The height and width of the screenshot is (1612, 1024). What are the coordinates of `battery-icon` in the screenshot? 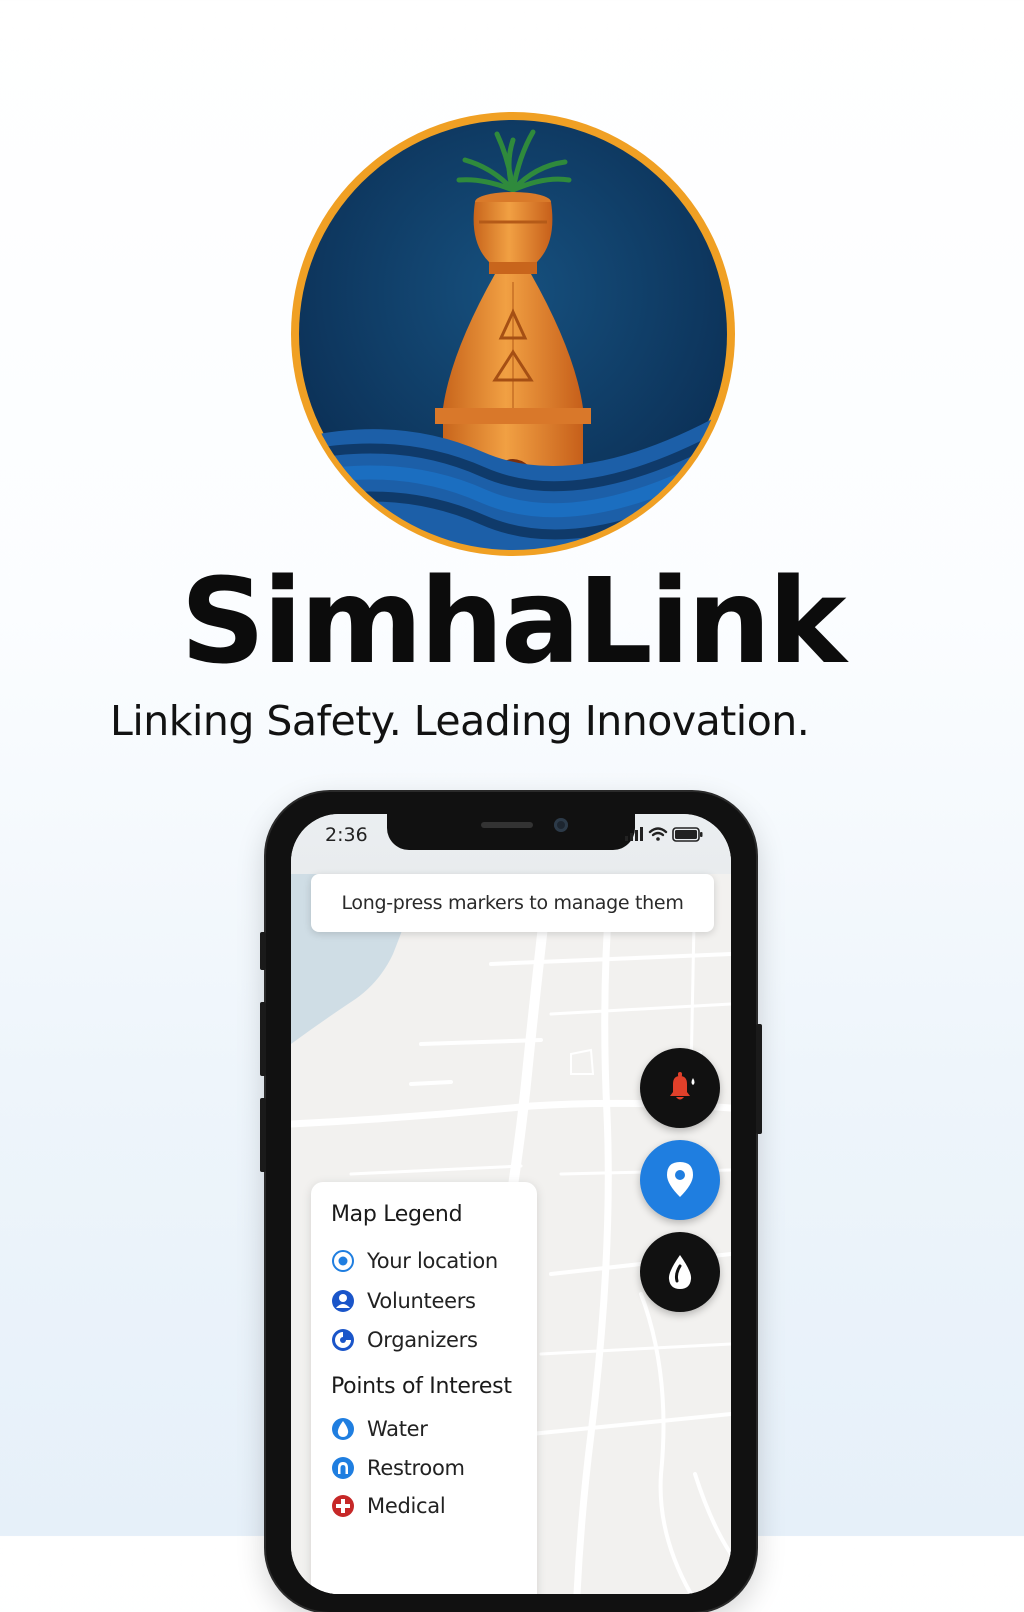 It's located at (687, 834).